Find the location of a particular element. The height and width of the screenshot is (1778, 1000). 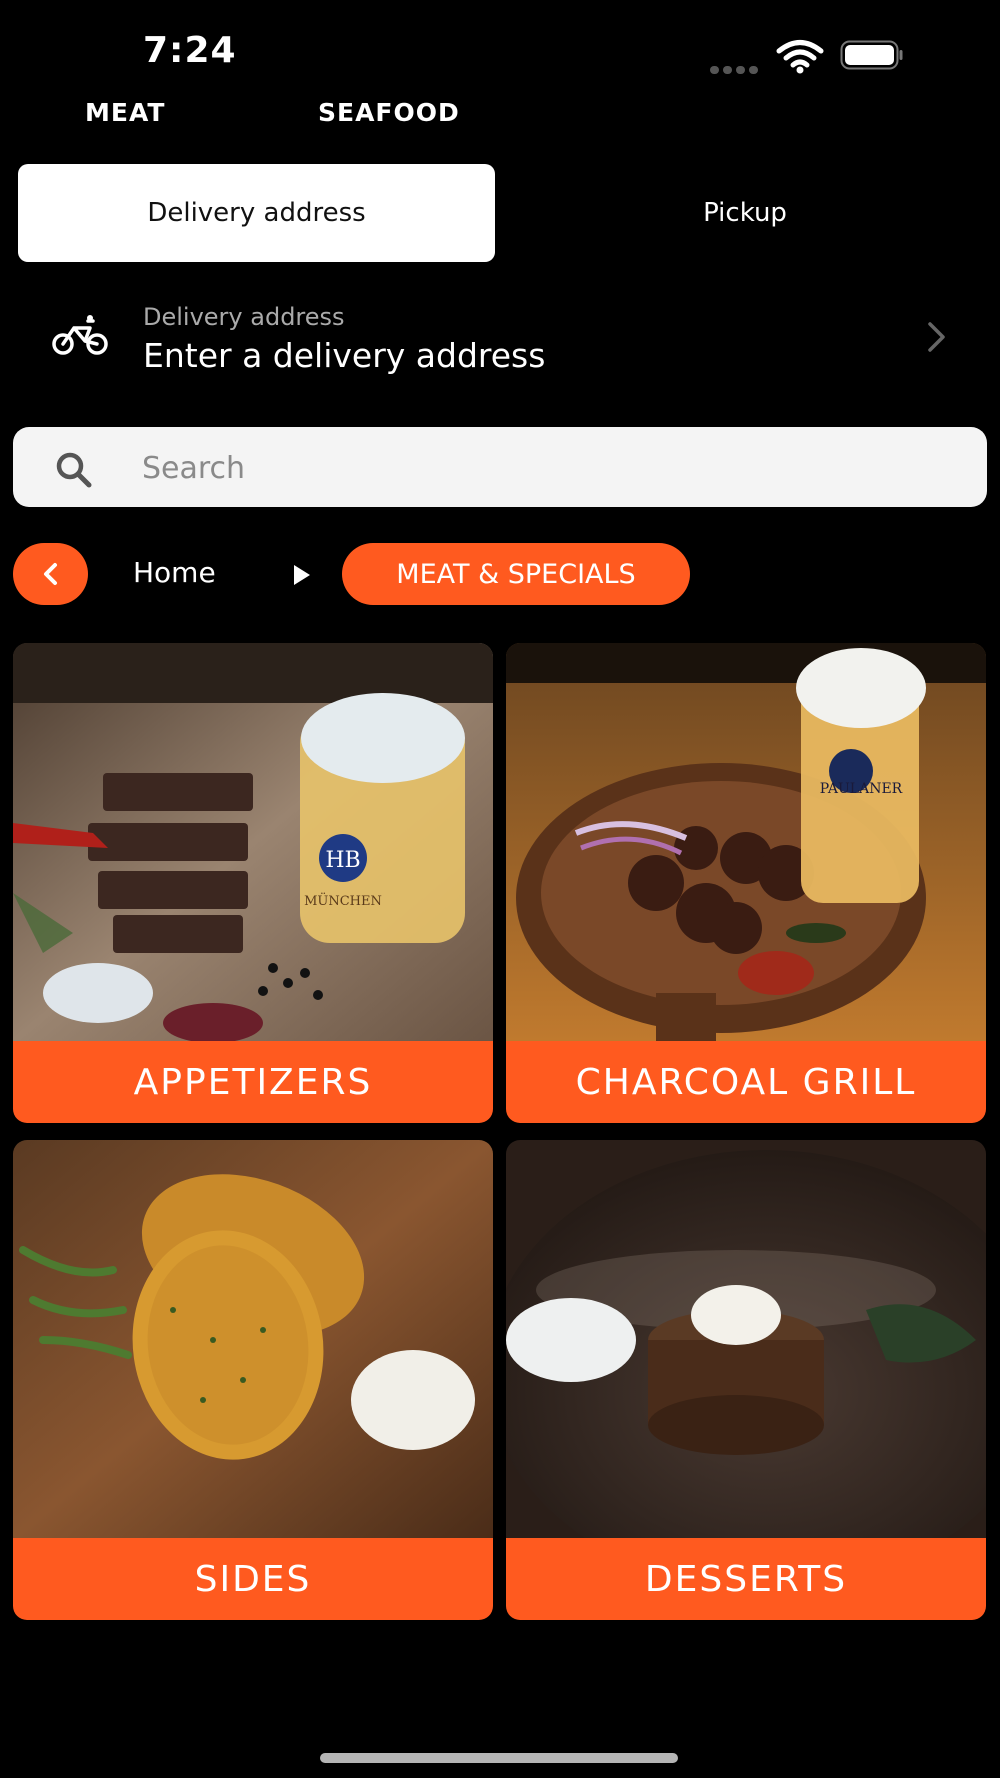

search-input is located at coordinates (552, 468).